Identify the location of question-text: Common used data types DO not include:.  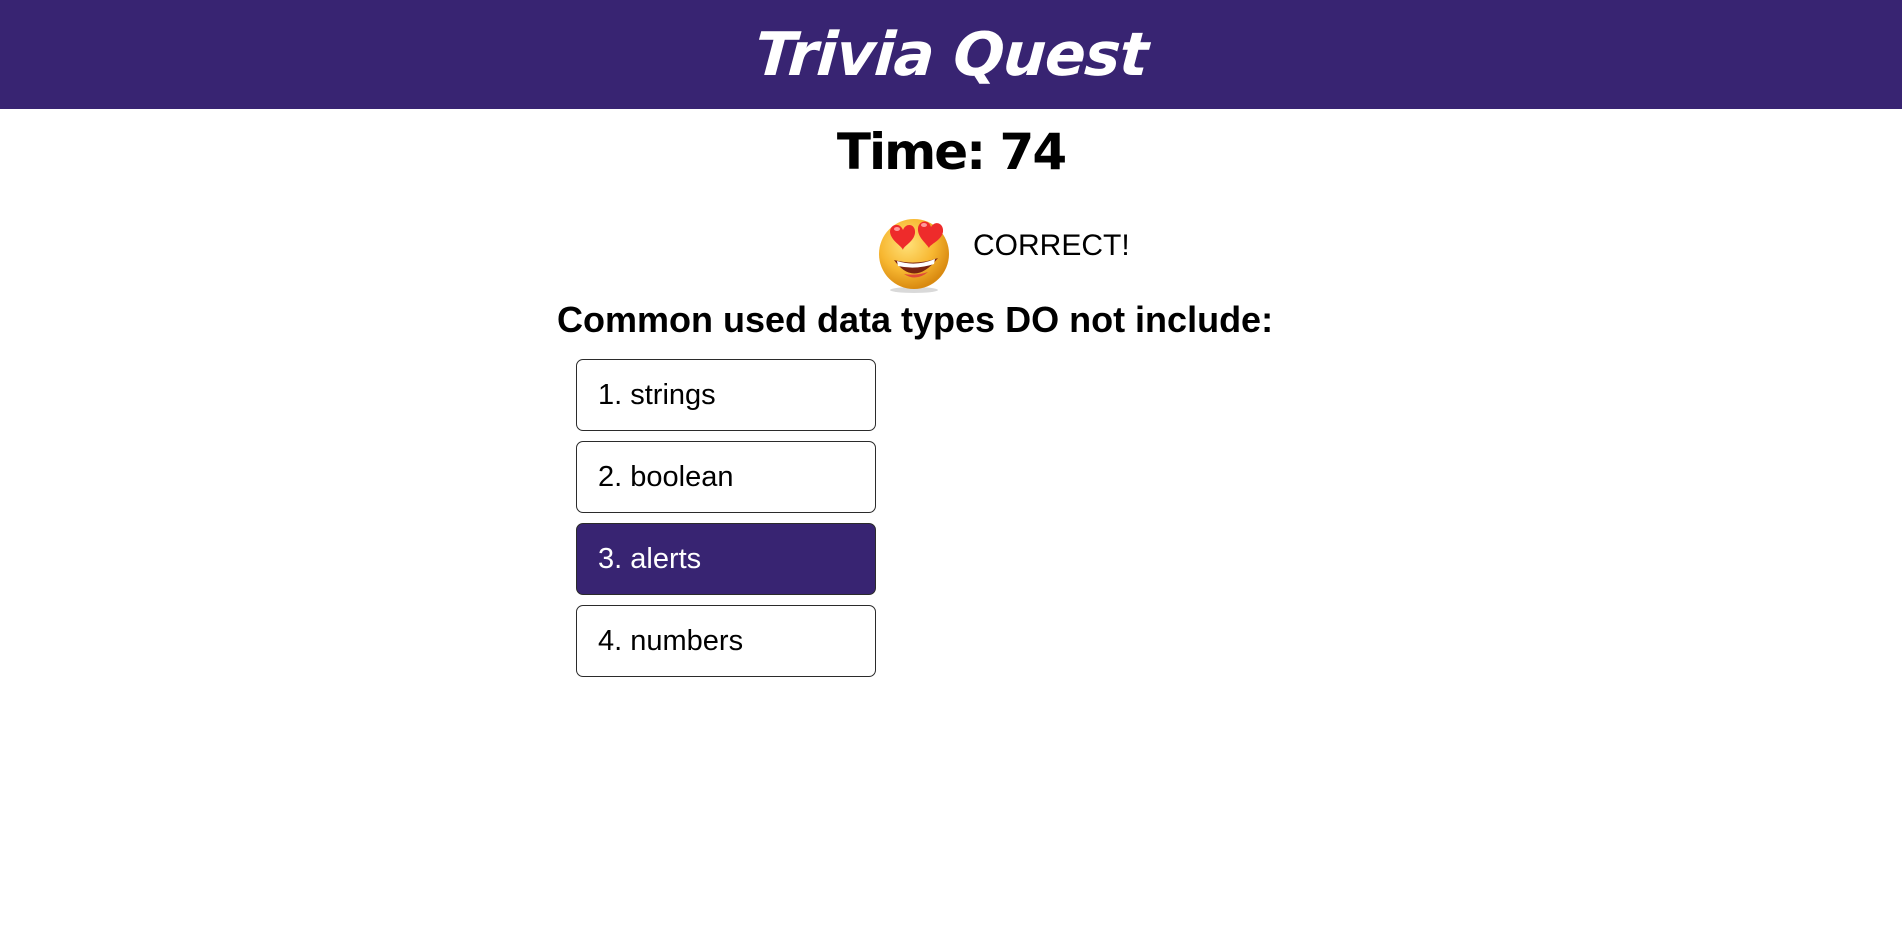
(915, 319).